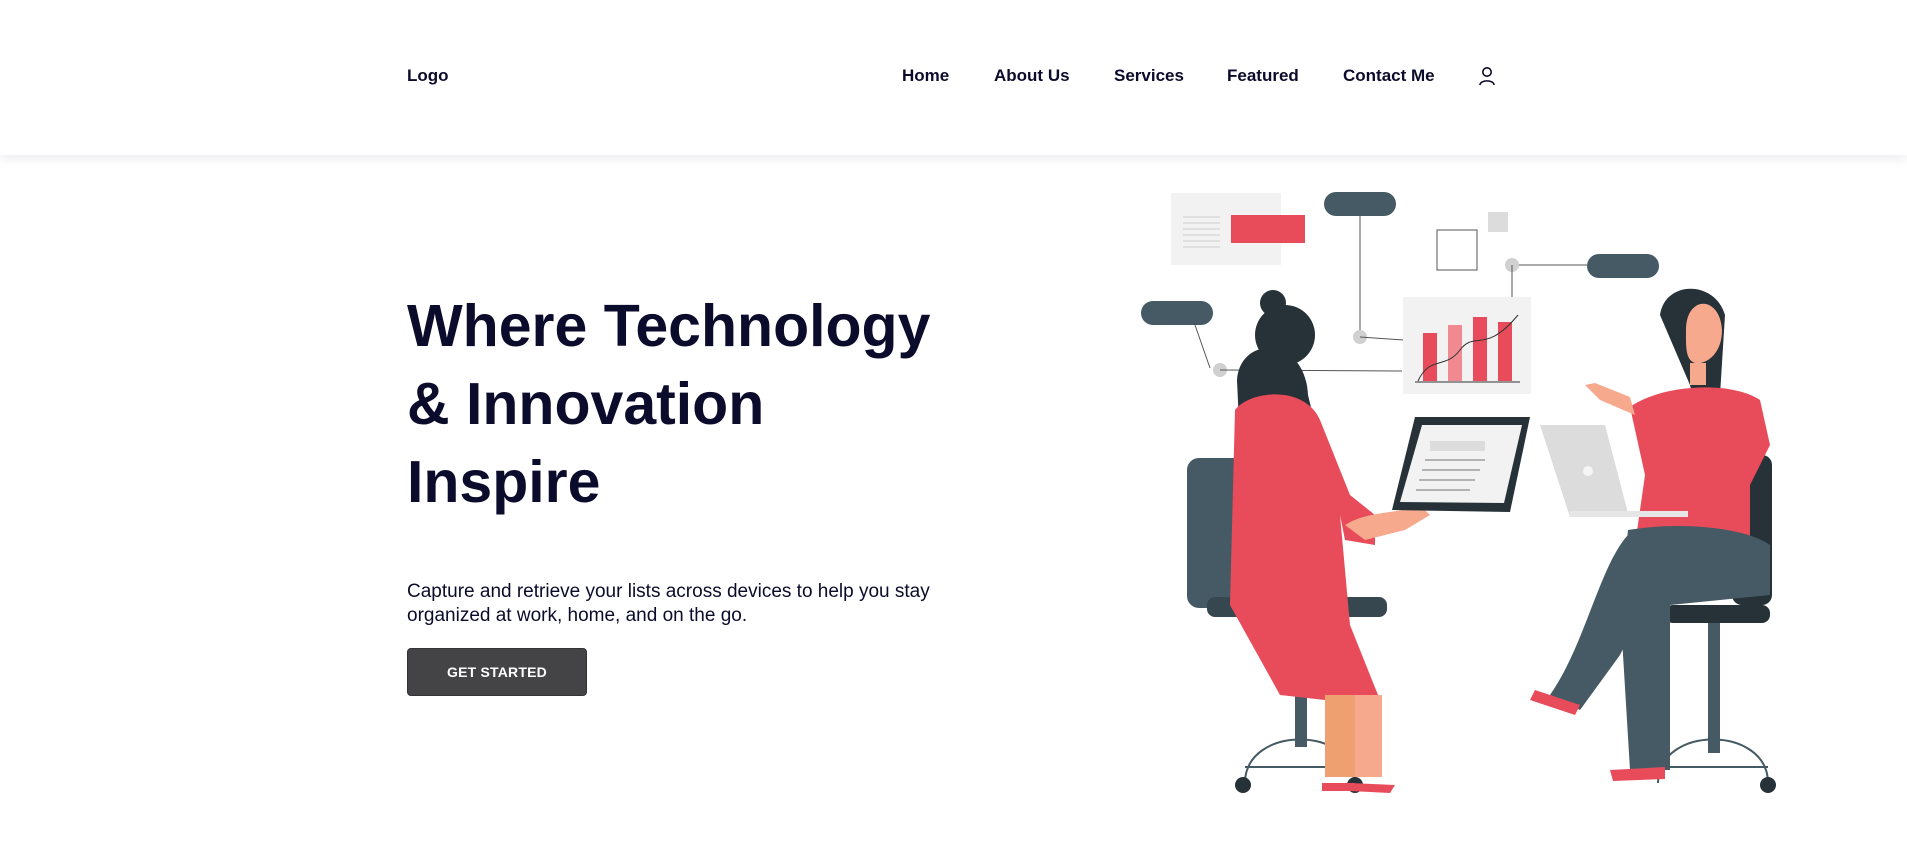  I want to click on nav-link-contact-me: Contact Me, so click(1389, 76).